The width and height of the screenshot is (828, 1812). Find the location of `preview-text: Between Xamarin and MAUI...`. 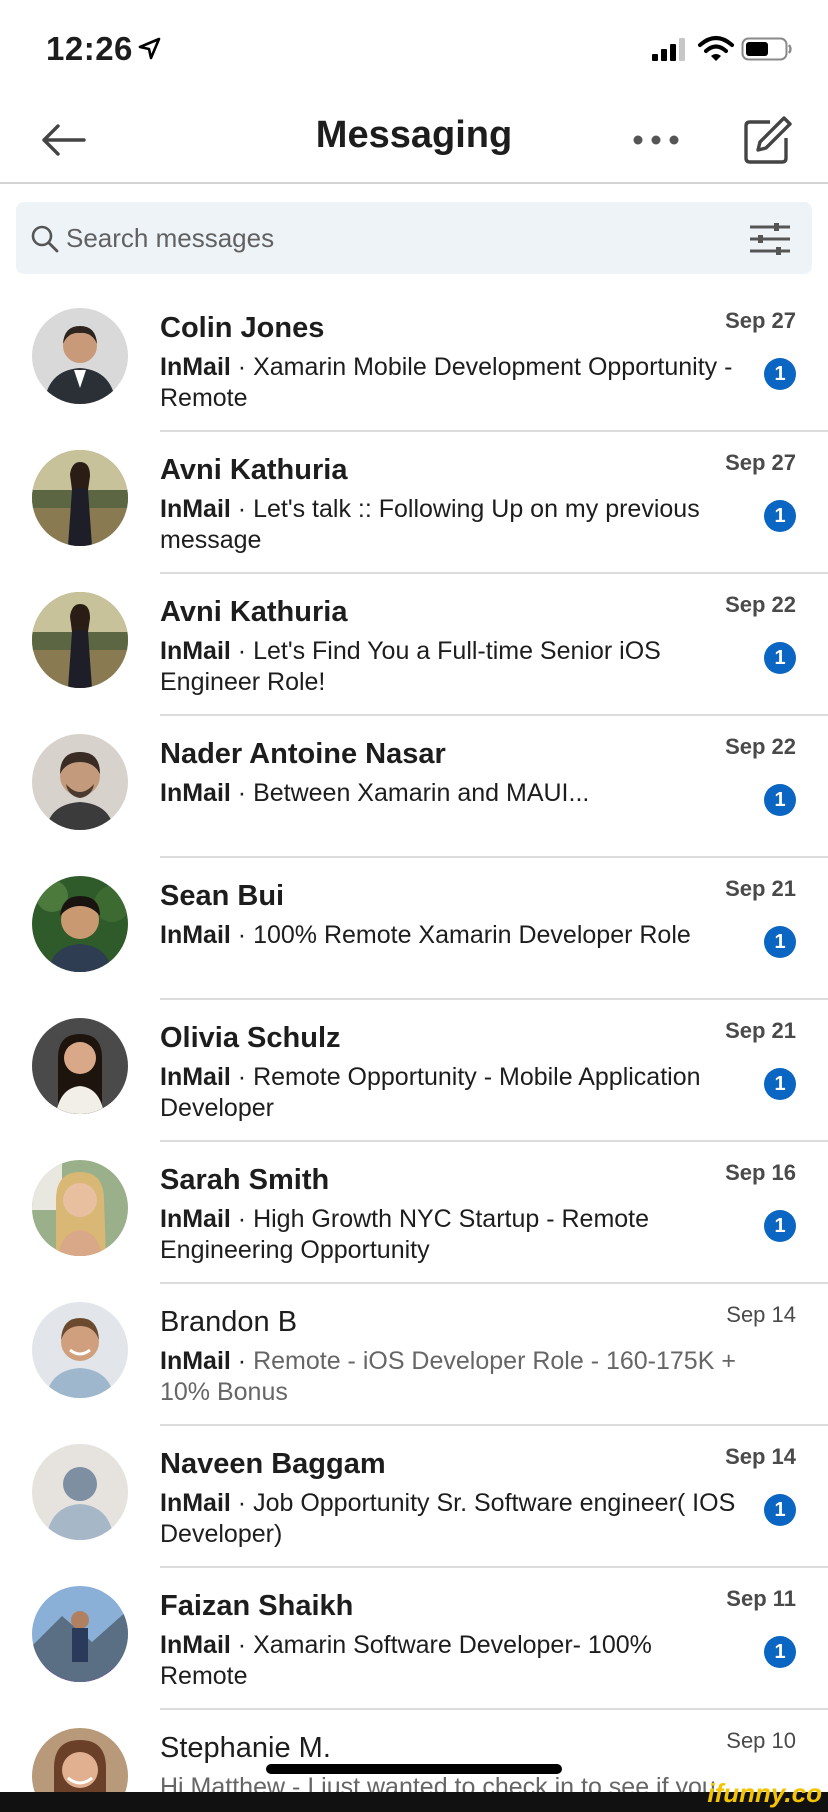

preview-text: Between Xamarin and MAUI... is located at coordinates (421, 793).